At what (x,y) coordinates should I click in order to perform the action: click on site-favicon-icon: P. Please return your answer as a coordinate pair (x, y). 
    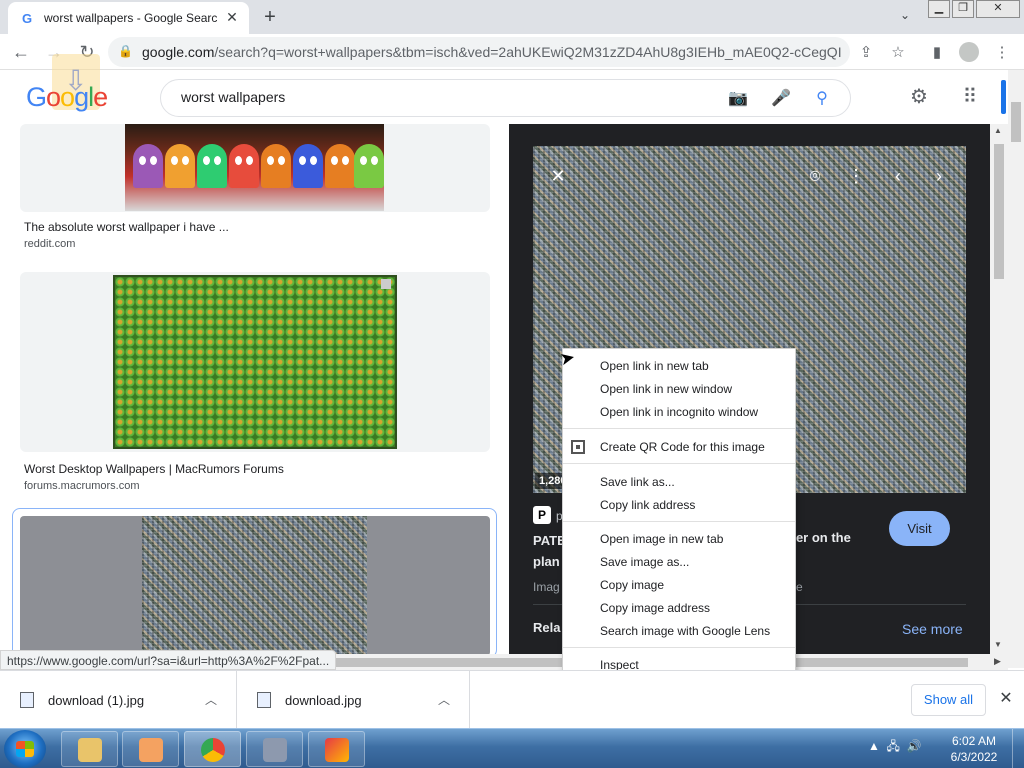
    Looking at the image, I should click on (542, 515).